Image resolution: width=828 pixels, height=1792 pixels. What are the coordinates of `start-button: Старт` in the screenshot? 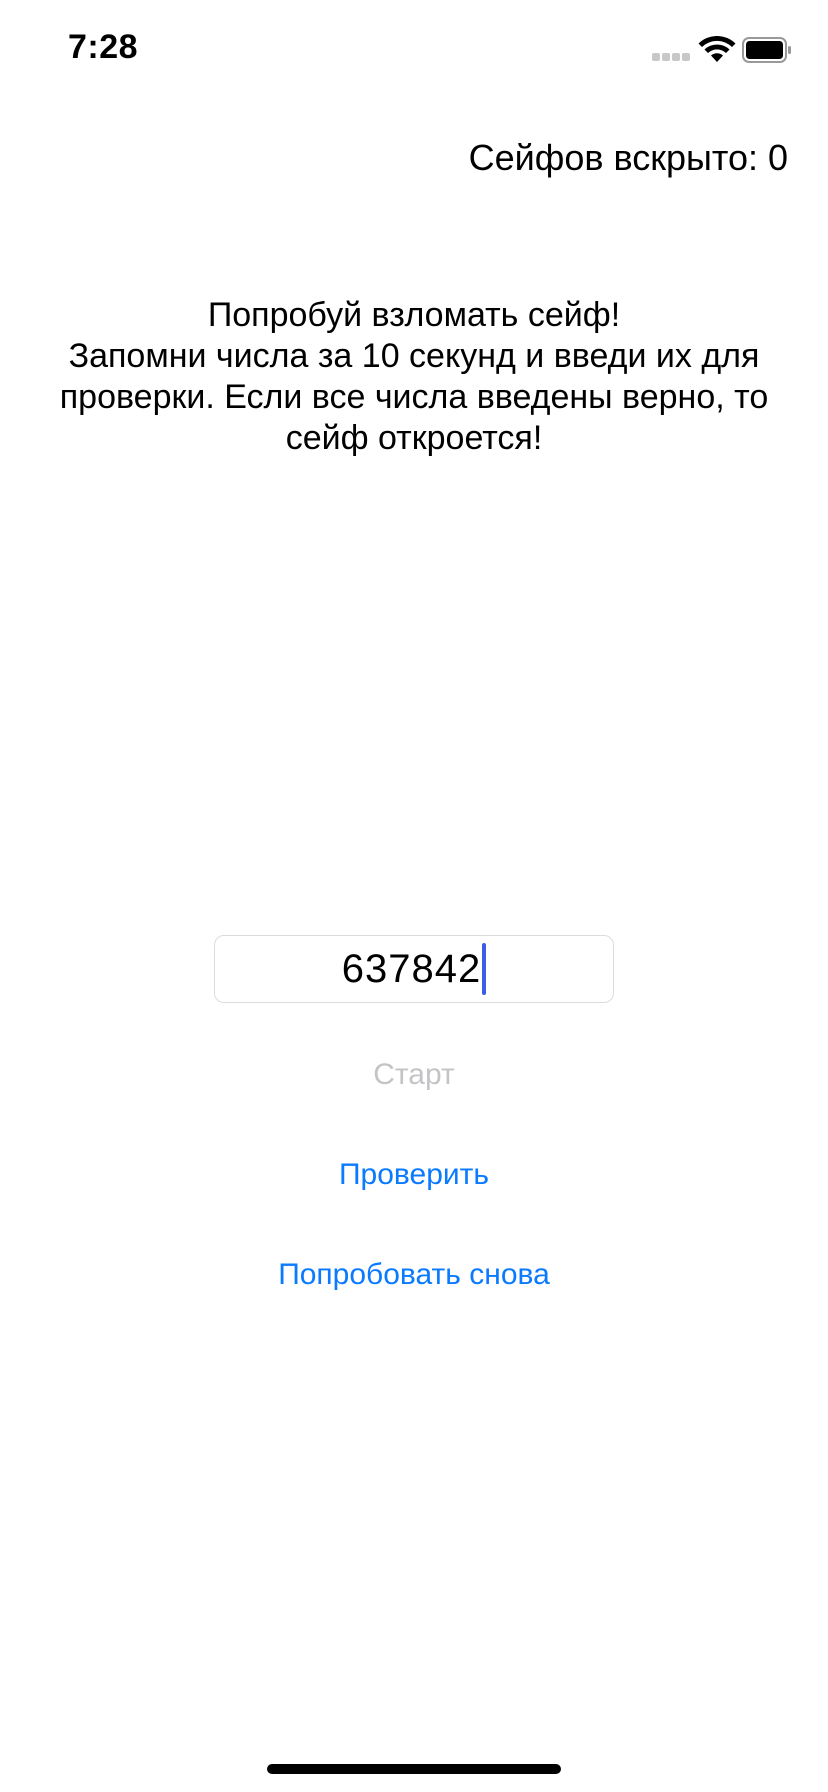 It's located at (414, 1075).